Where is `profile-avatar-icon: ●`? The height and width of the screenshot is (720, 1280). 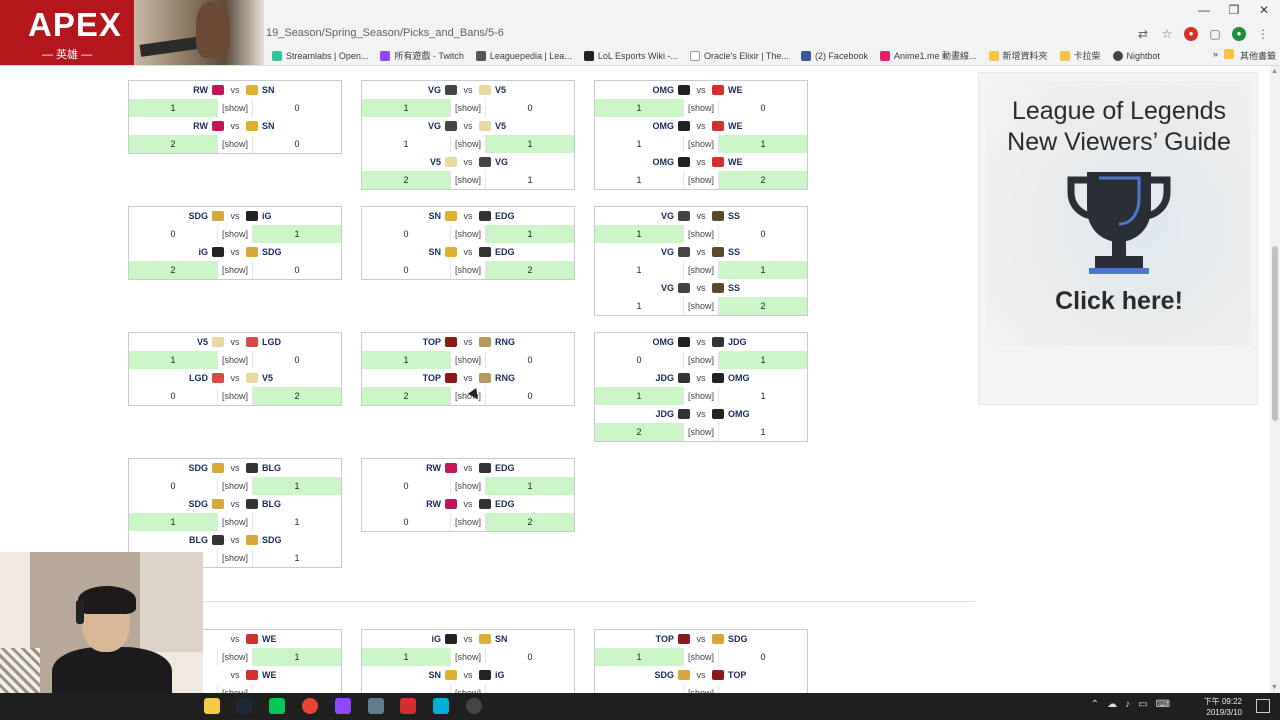
profile-avatar-icon: ● is located at coordinates (1239, 34).